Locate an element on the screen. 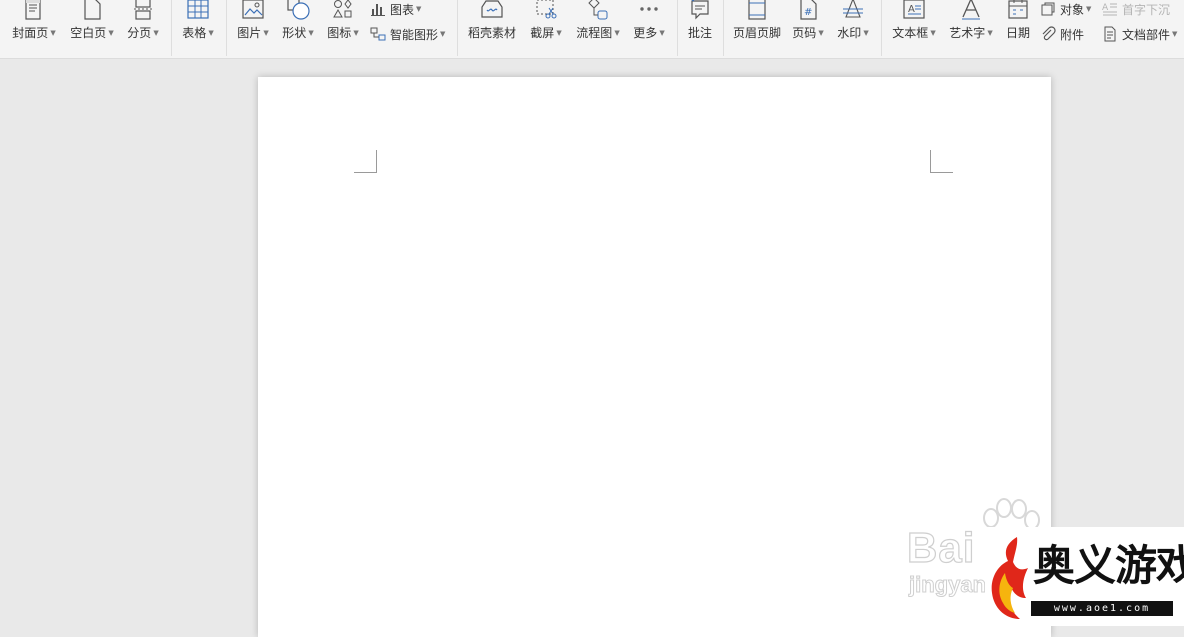 This screenshot has height=637, width=1184. jingyan-watermark-text: jingyan is located at coordinates (947, 585).